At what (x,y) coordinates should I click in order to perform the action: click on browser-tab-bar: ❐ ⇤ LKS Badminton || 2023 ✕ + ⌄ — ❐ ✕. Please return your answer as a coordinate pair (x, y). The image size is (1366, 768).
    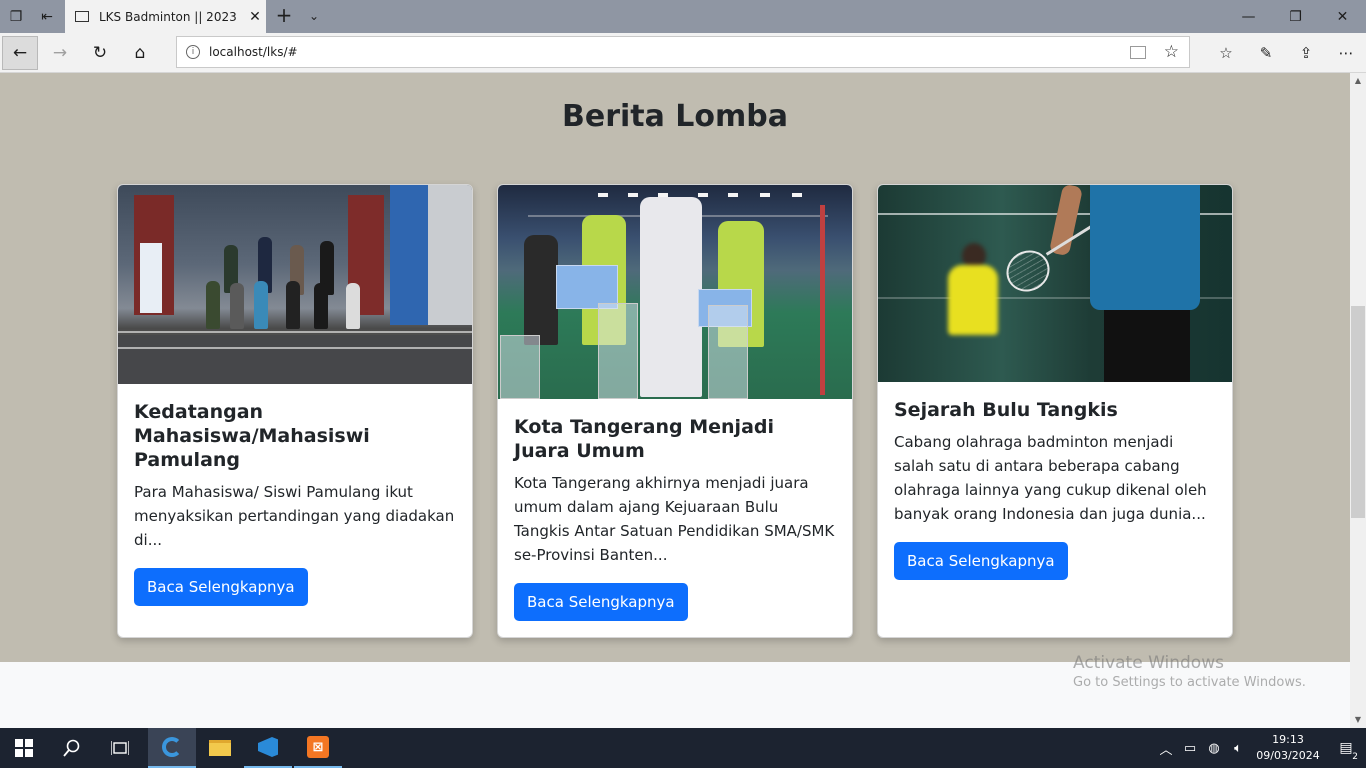
    Looking at the image, I should click on (683, 16).